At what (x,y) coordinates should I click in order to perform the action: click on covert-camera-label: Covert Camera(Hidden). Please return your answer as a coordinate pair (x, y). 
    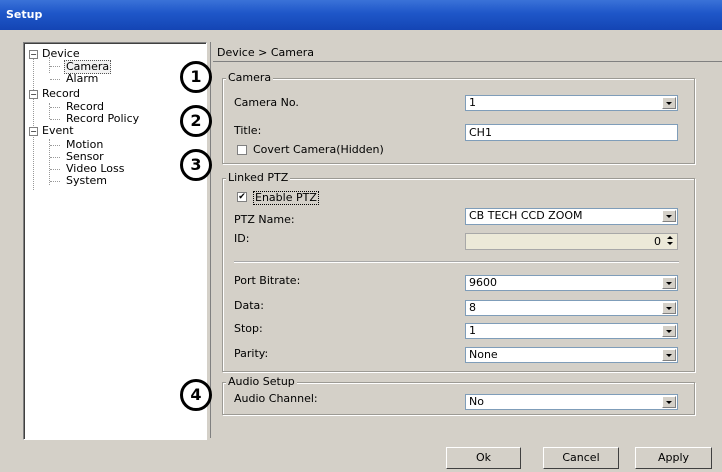
    Looking at the image, I should click on (318, 149).